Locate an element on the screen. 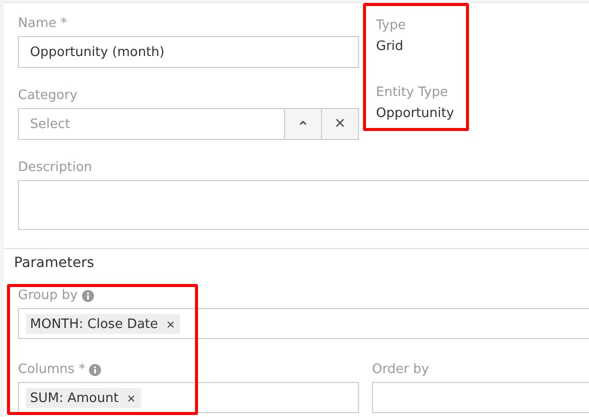 The width and height of the screenshot is (589, 417). tag-label: MONTH: Close Date is located at coordinates (94, 324).